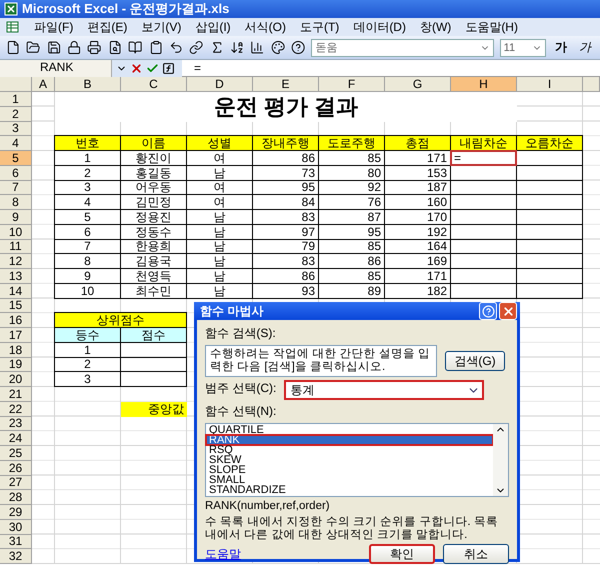 The width and height of the screenshot is (600, 565). What do you see at coordinates (223, 554) in the screenshot?
I see `help-link: 도움말` at bounding box center [223, 554].